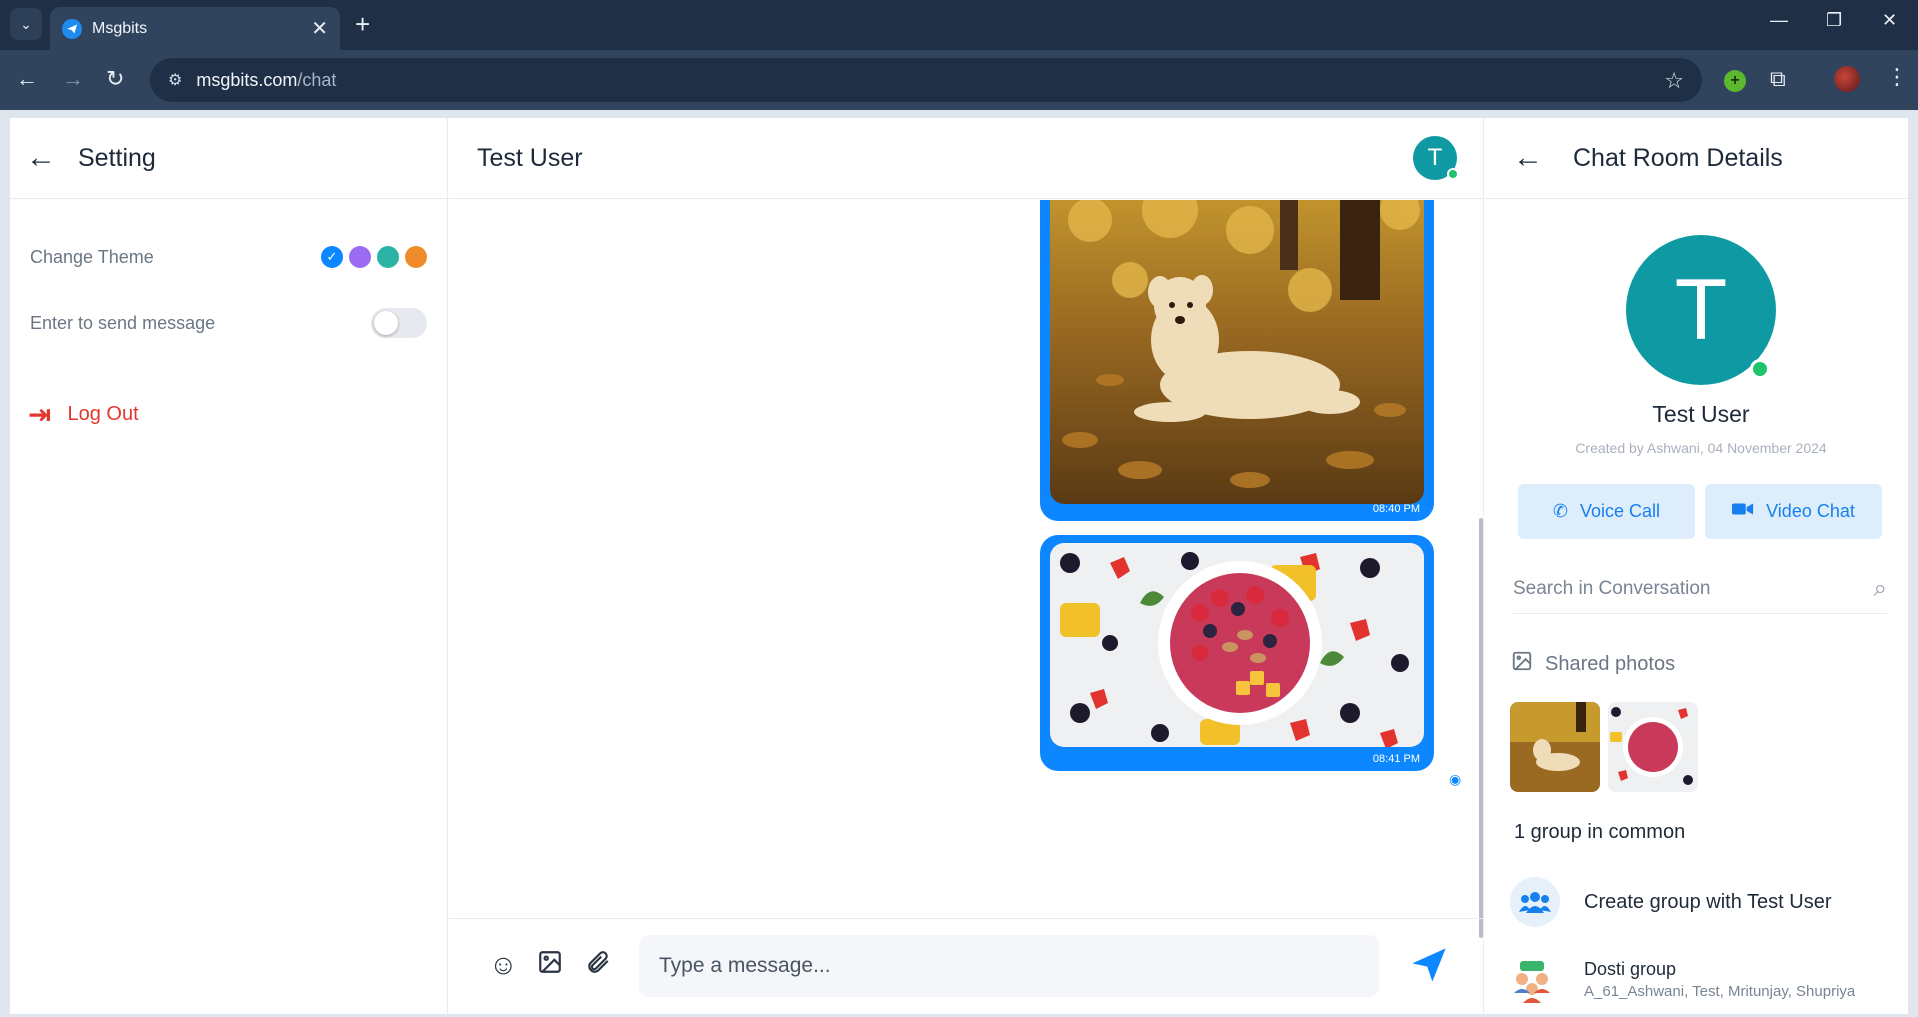 Image resolution: width=1918 pixels, height=1017 pixels. I want to click on logout-icon: ⇥, so click(40, 414).